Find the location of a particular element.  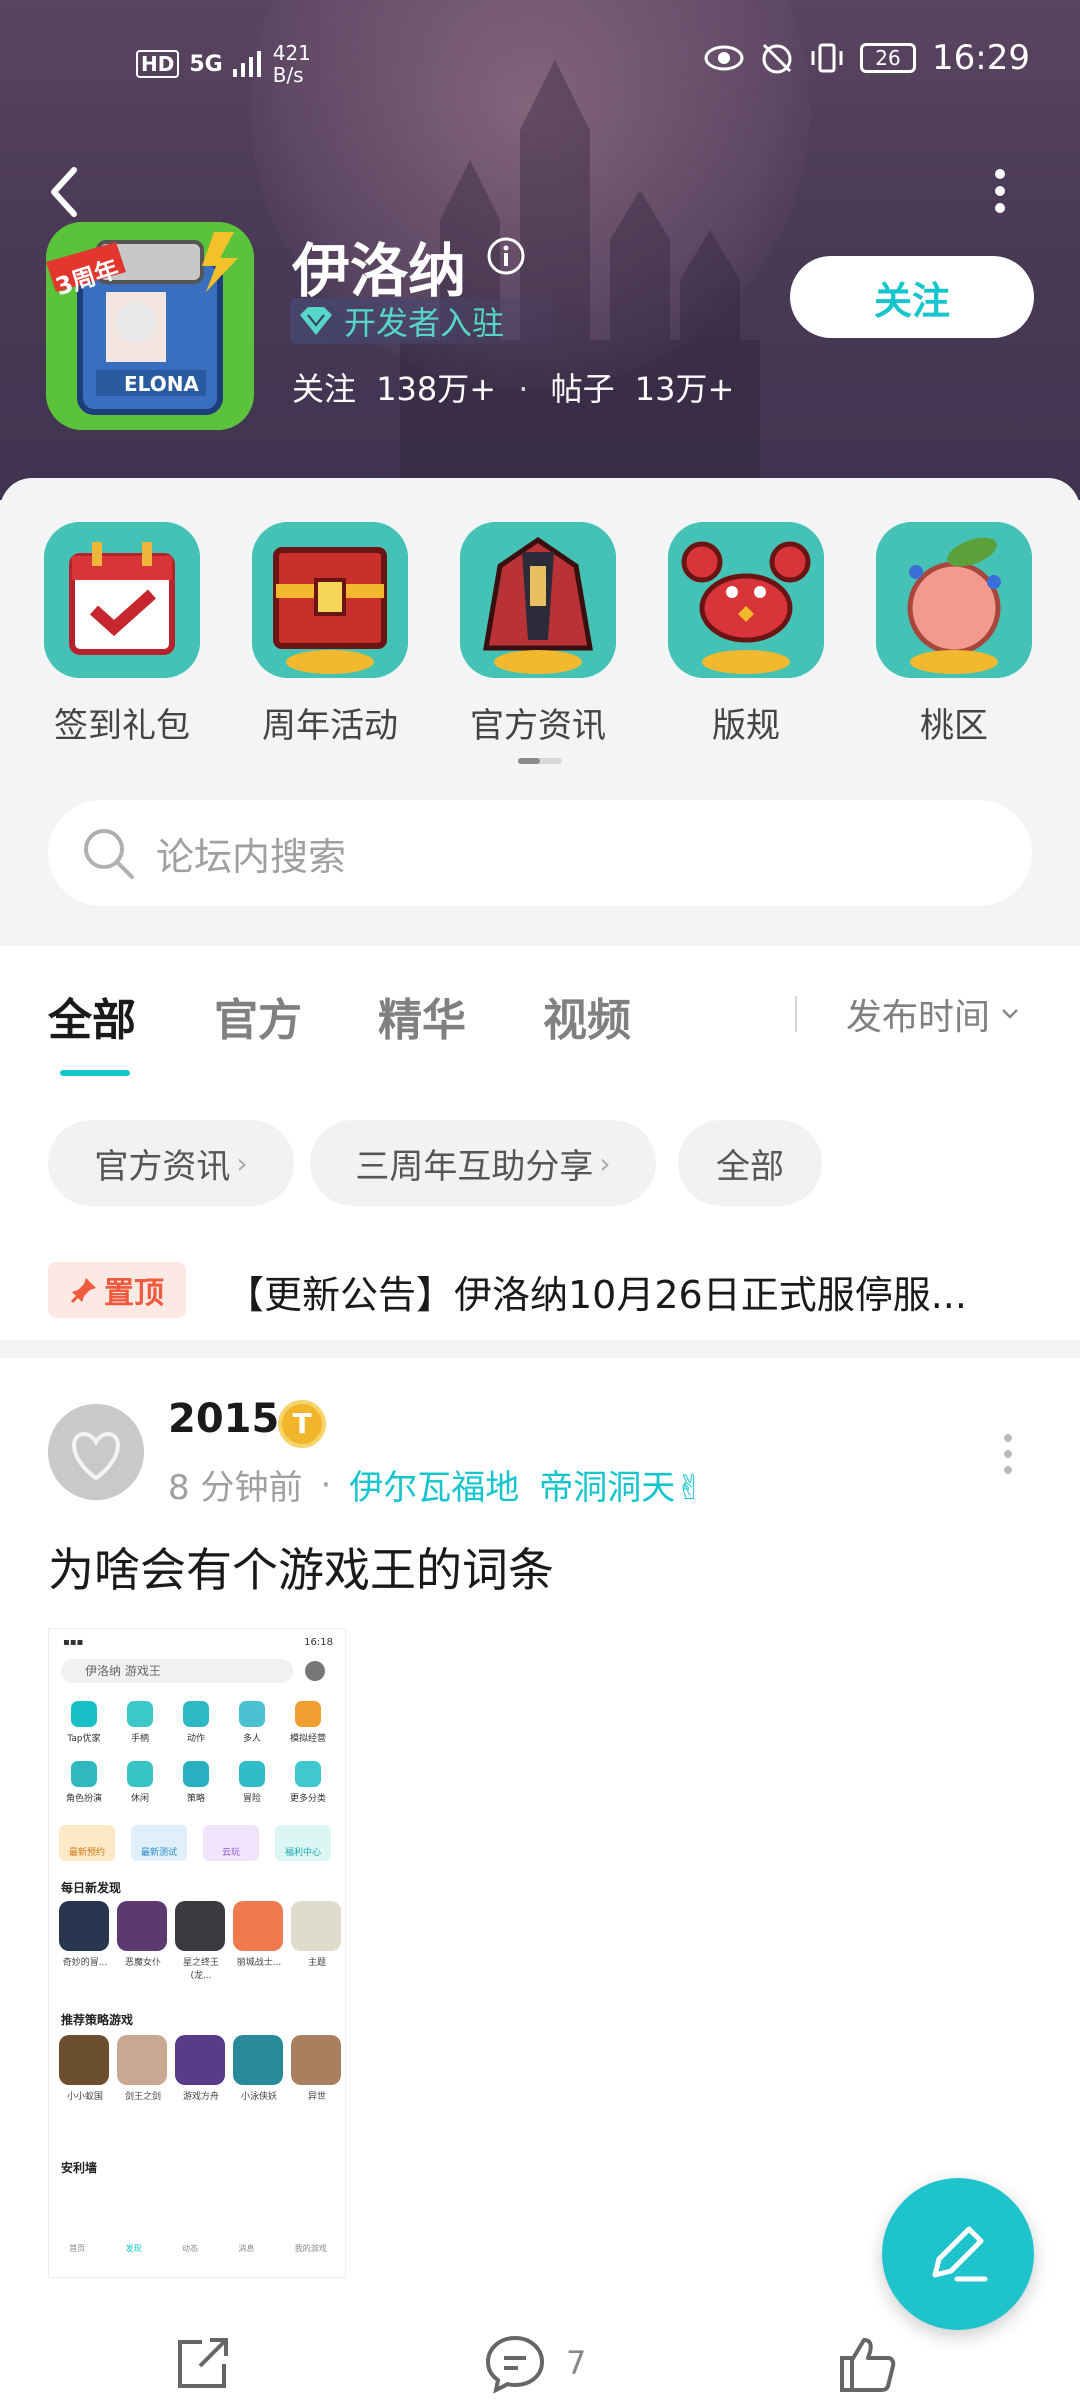

compose-button is located at coordinates (958, 2254).